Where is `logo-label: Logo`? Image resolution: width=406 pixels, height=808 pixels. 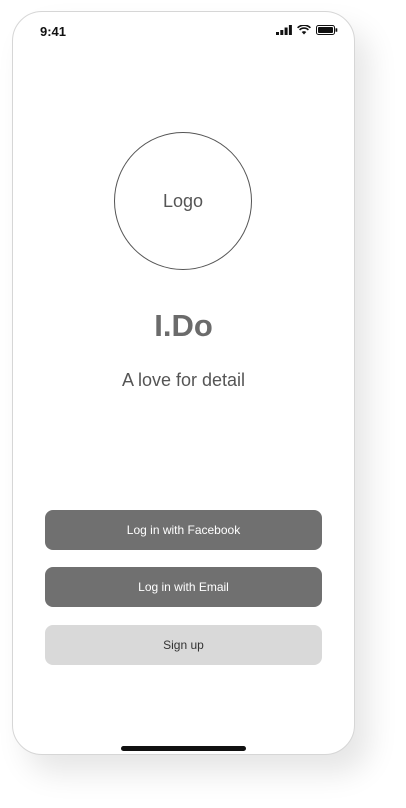
logo-label: Logo is located at coordinates (183, 200).